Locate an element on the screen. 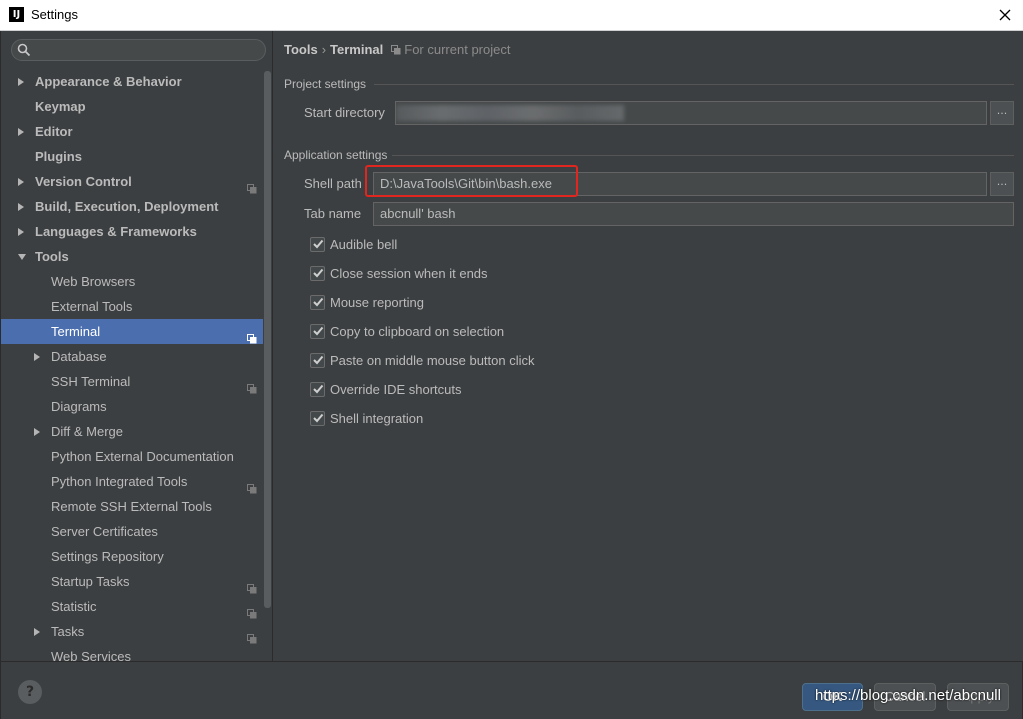 This screenshot has width=1023, height=719. sidebar-item-label: Build, Execution, Deployment is located at coordinates (127, 206).